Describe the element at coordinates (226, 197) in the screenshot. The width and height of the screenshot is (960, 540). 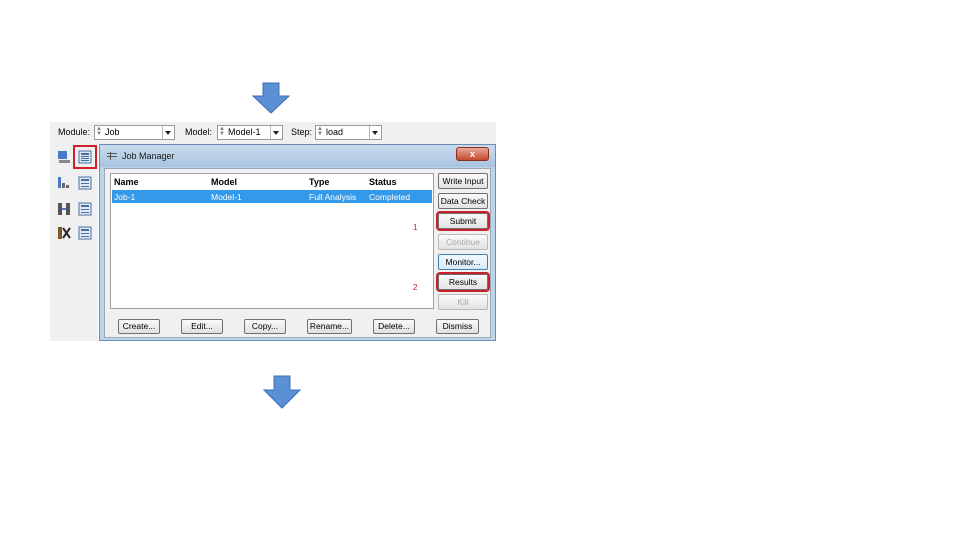
I see `job-model-cell: Model-1` at that location.